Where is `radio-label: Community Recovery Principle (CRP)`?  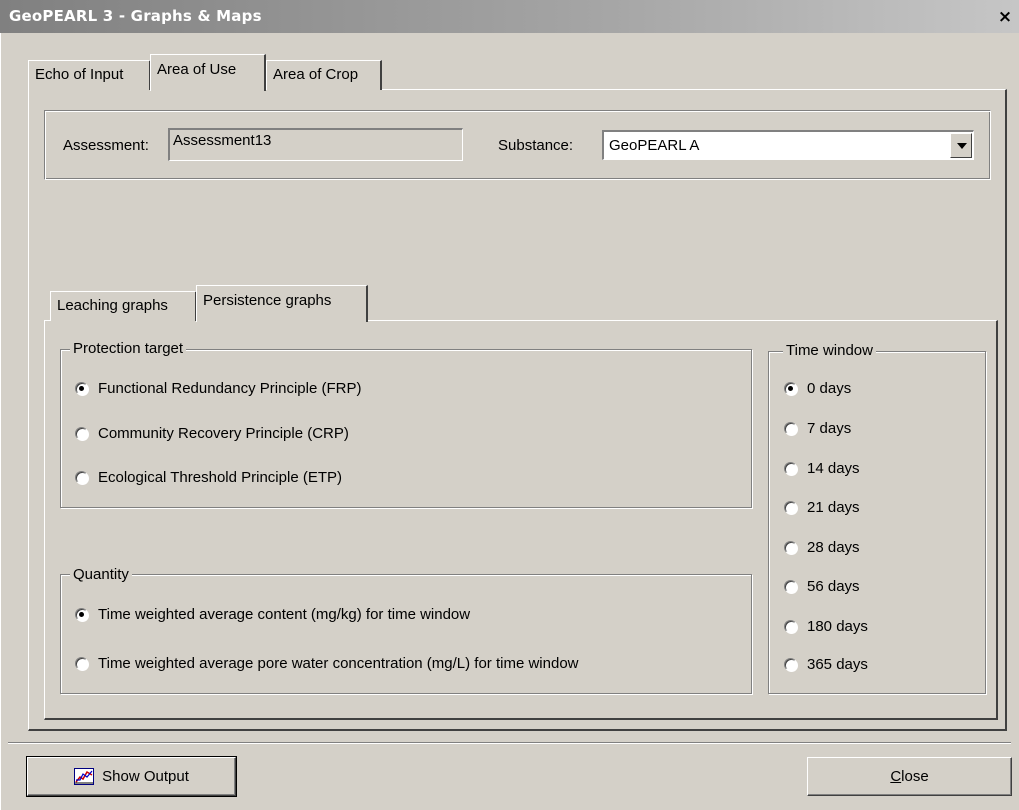 radio-label: Community Recovery Principle (CRP) is located at coordinates (223, 433).